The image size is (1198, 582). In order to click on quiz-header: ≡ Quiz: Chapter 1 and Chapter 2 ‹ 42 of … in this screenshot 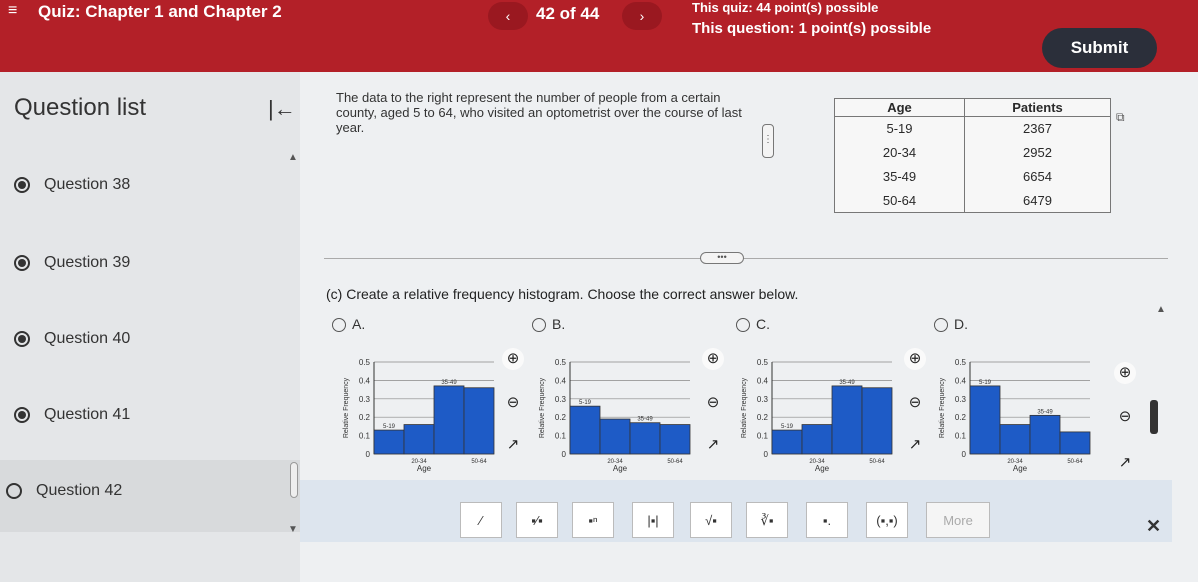, I will do `click(599, 36)`.